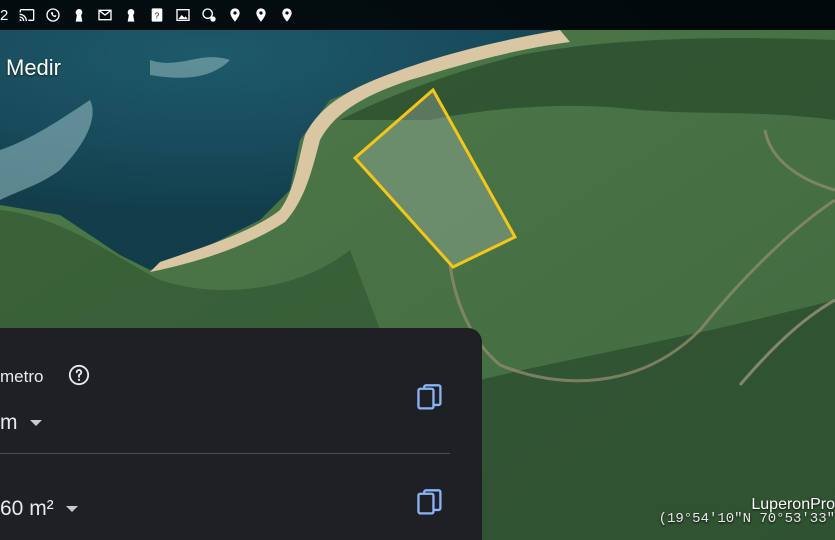 The image size is (835, 540). I want to click on help-box-icon: ?, so click(157, 15).